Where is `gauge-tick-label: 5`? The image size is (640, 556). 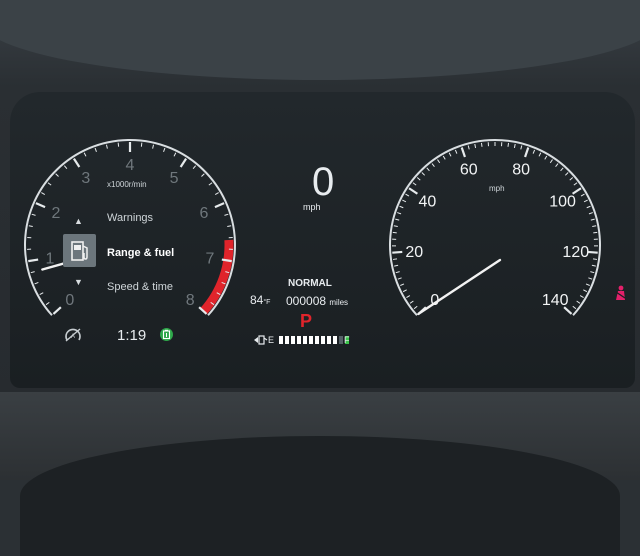 gauge-tick-label: 5 is located at coordinates (174, 178).